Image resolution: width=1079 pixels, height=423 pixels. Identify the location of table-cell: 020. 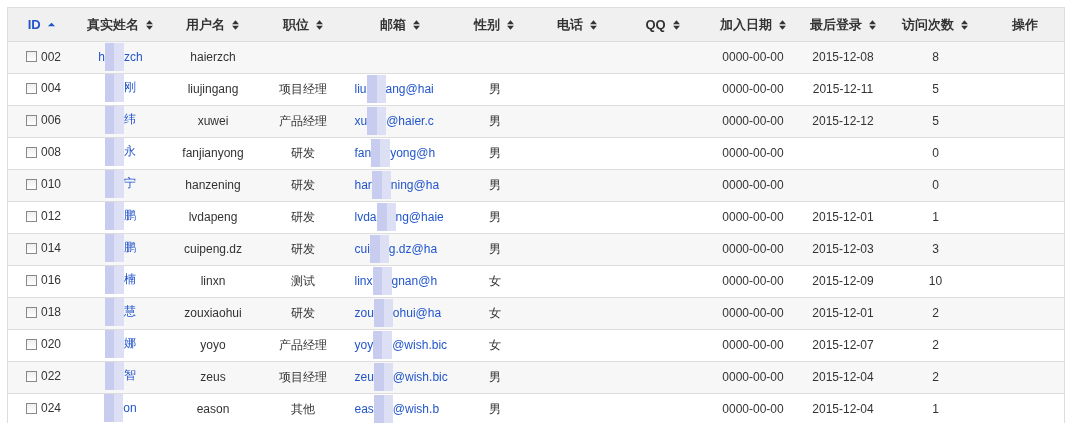
(51, 344).